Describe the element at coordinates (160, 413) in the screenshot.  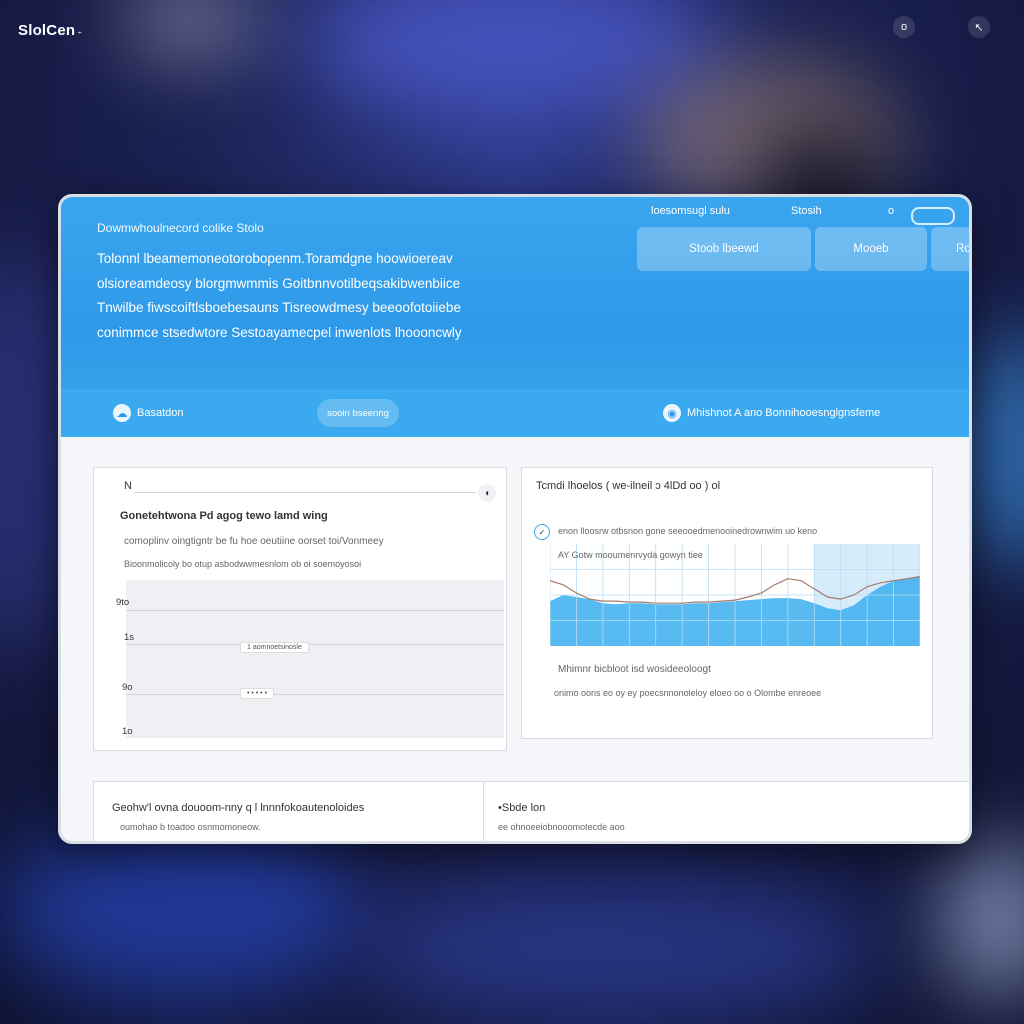
I see `toolbar-left-label: Basatdon` at that location.